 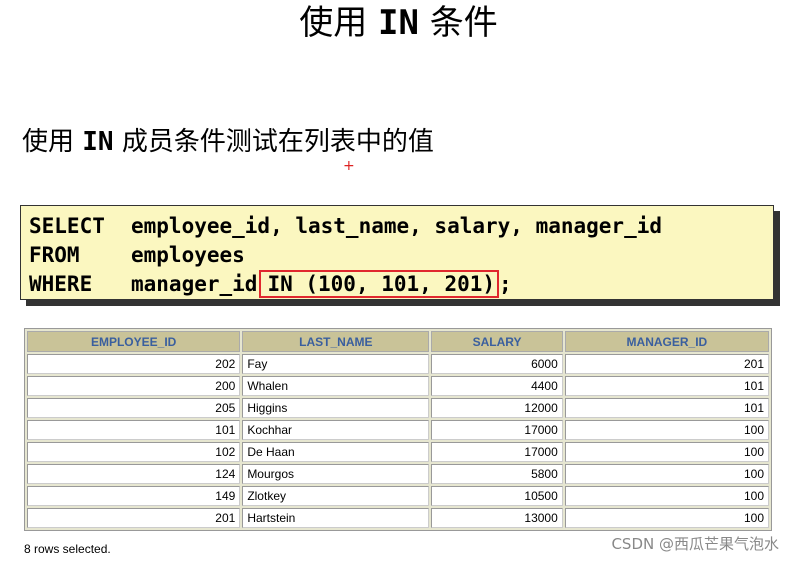 What do you see at coordinates (336, 341) in the screenshot?
I see `column-header-last-name: LAST_NAME` at bounding box center [336, 341].